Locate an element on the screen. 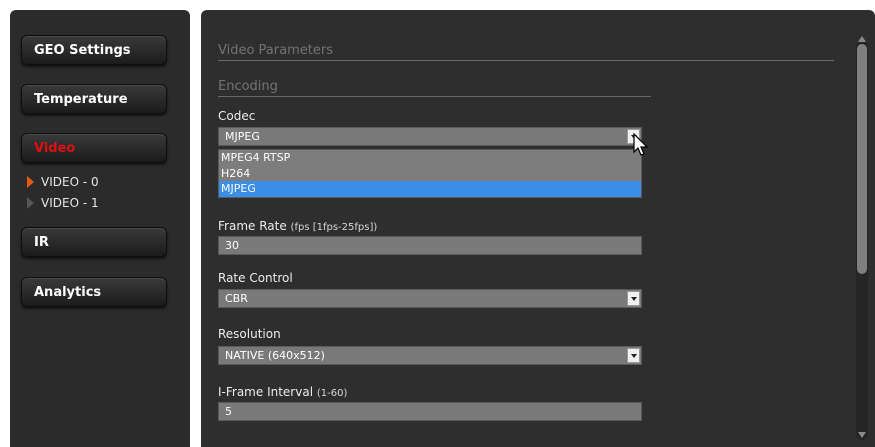 Image resolution: width=875 pixels, height=447 pixels. rate-control-label: Rate Control is located at coordinates (255, 278).